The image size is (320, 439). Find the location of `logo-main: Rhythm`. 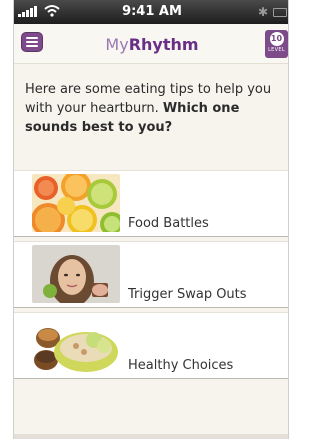

logo-main: Rhythm is located at coordinates (163, 44).